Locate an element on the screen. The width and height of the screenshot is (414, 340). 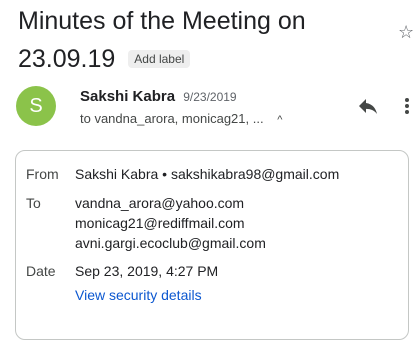
star-icon: ☆ is located at coordinates (406, 32).